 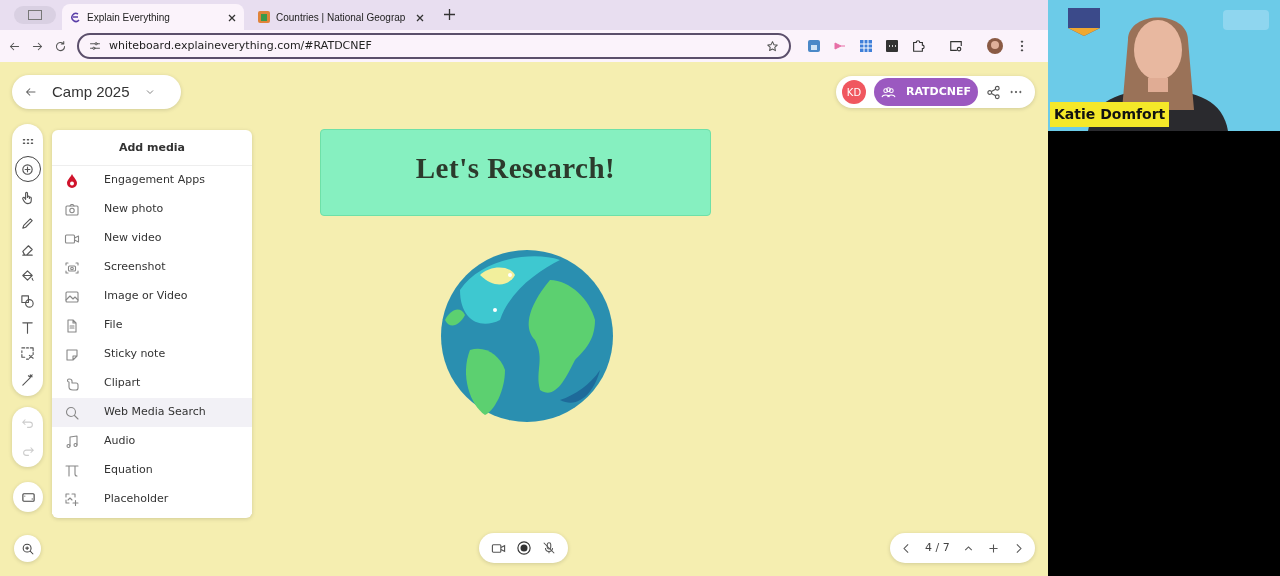 What do you see at coordinates (72, 354) in the screenshot?
I see `sticky-note-icon` at bounding box center [72, 354].